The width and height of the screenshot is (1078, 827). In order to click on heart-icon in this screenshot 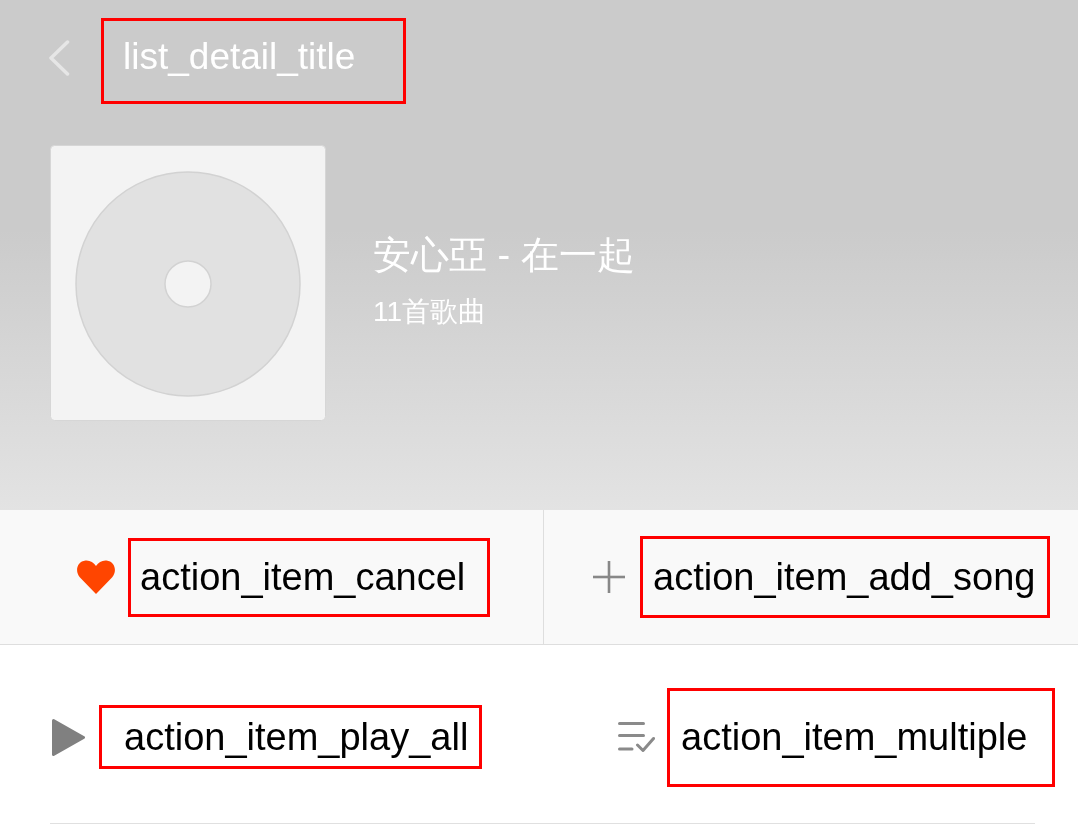, I will do `click(96, 577)`.